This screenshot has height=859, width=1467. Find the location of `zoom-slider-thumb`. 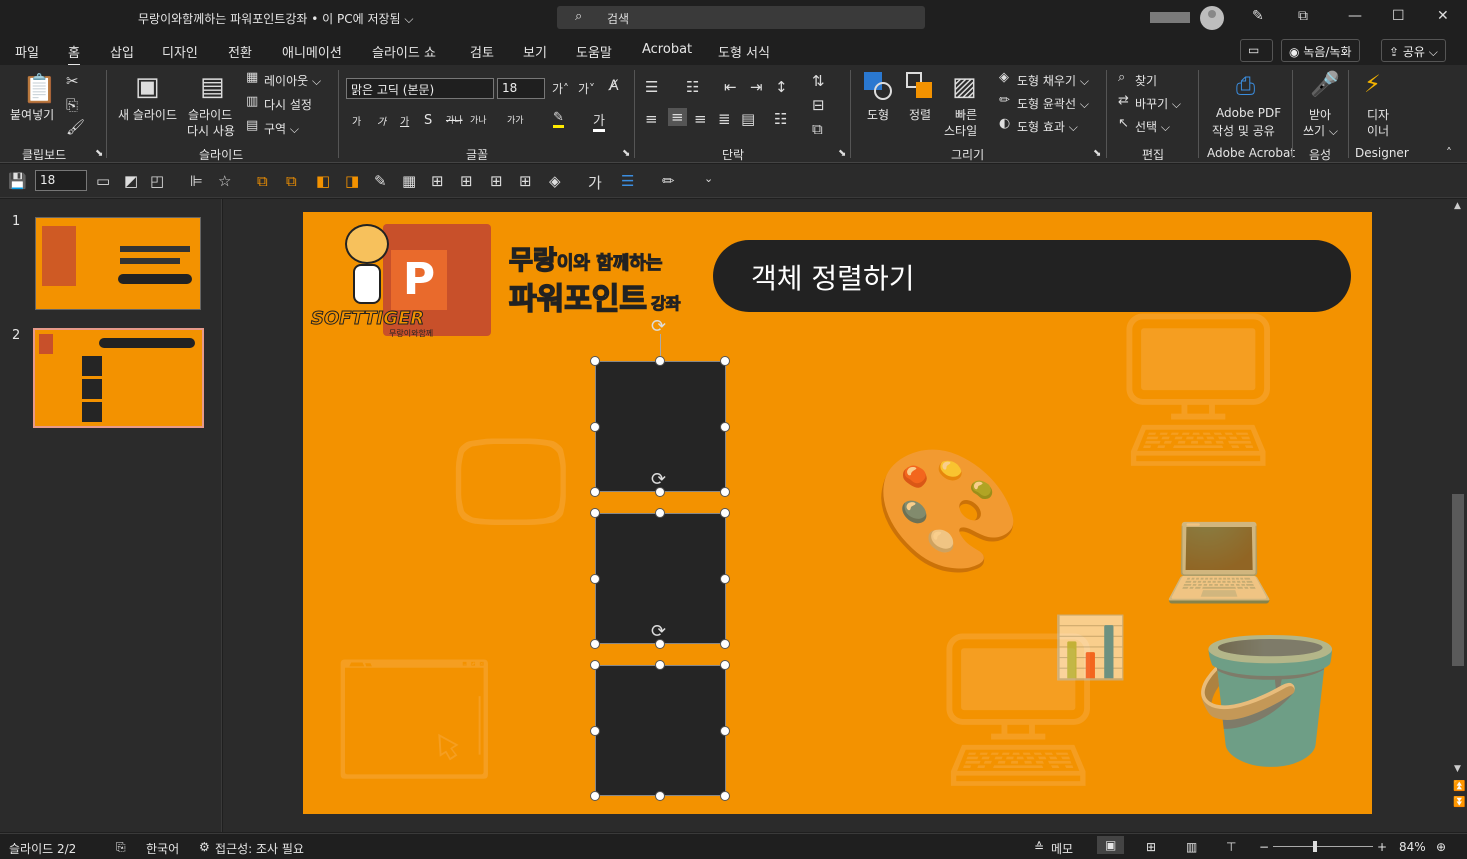

zoom-slider-thumb is located at coordinates (1315, 846).